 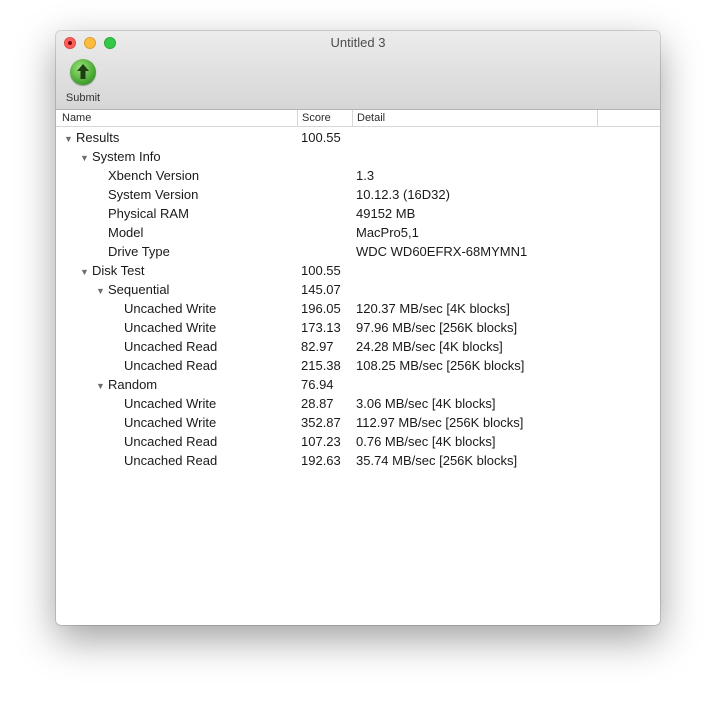 I want to click on outline-row: Drive Type WDC WD60EFRX-68MYMN1, so click(x=358, y=251).